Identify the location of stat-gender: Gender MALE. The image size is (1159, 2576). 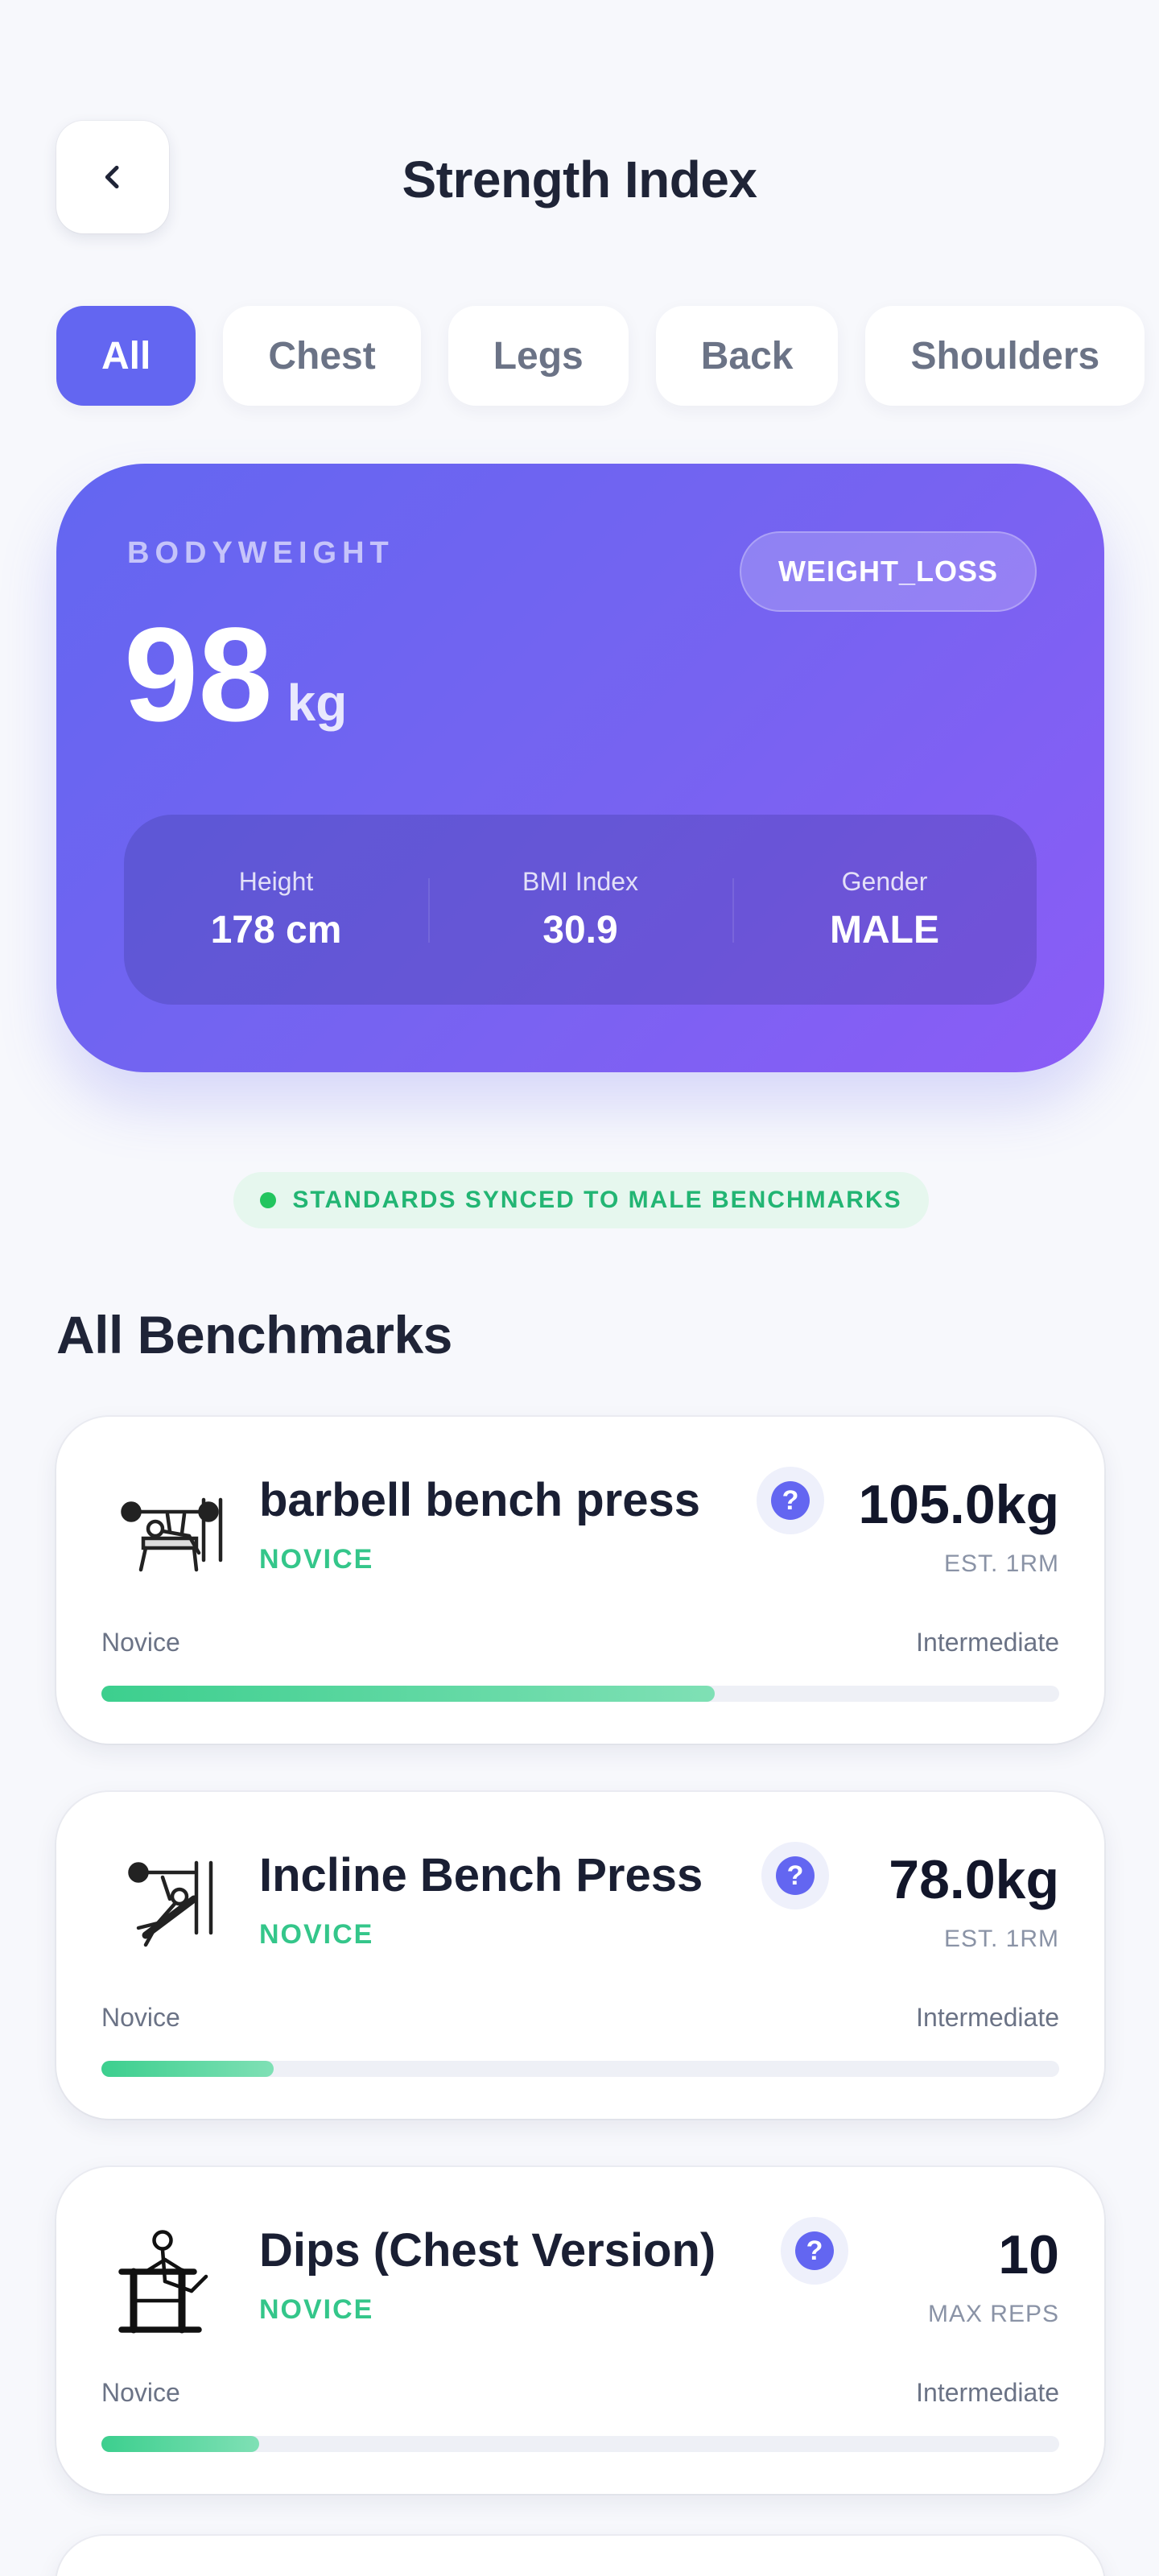
(884, 909).